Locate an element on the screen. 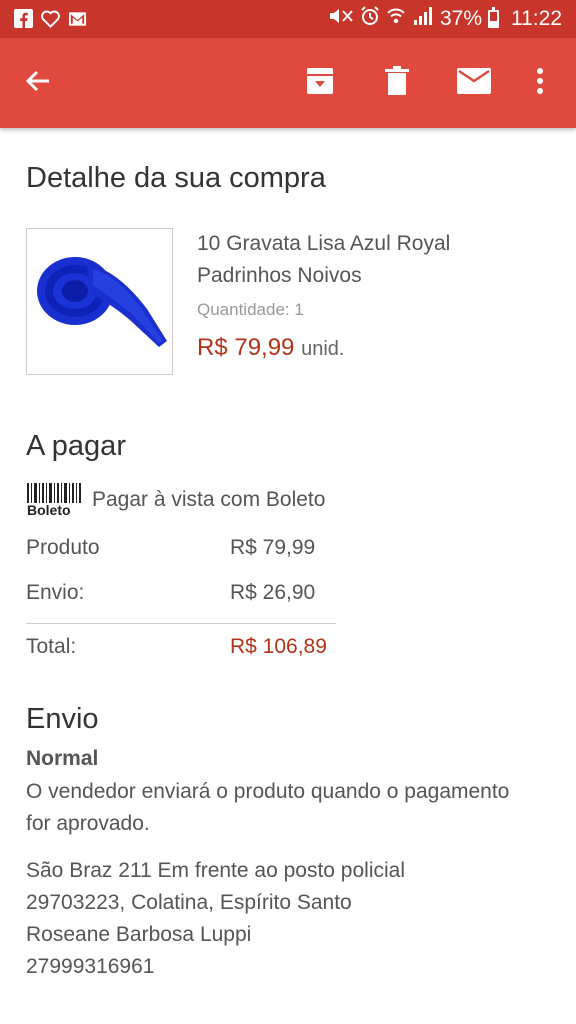 The height and width of the screenshot is (1024, 576). wifi-icon is located at coordinates (396, 19).